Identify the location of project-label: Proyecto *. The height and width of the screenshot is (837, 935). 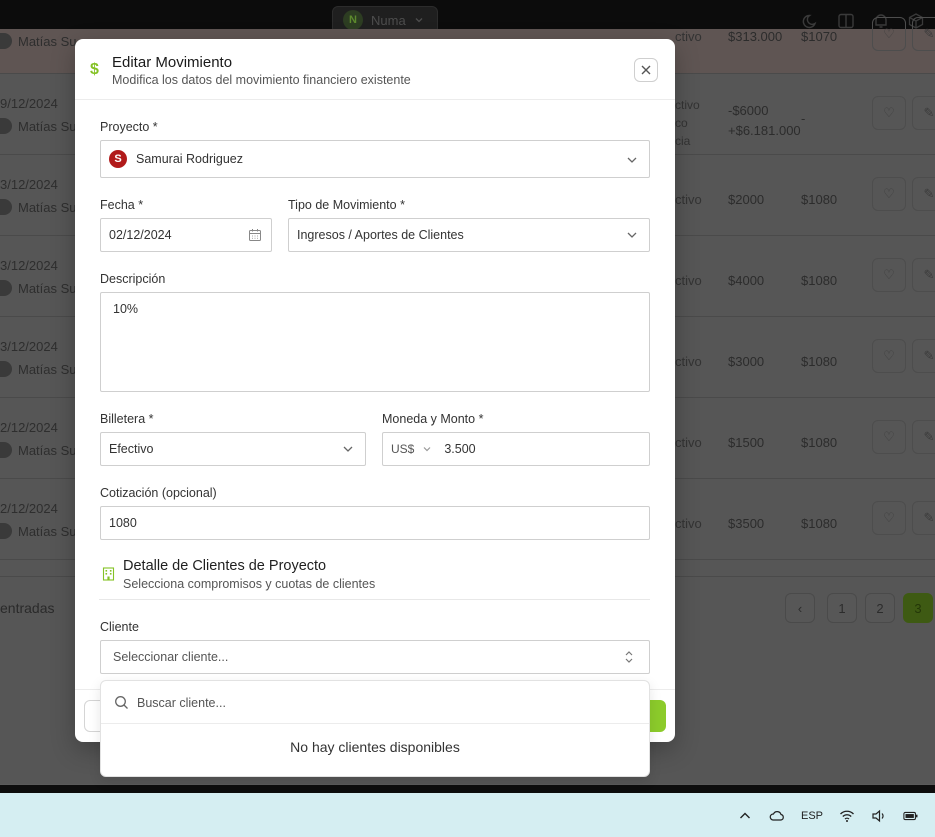
(129, 127).